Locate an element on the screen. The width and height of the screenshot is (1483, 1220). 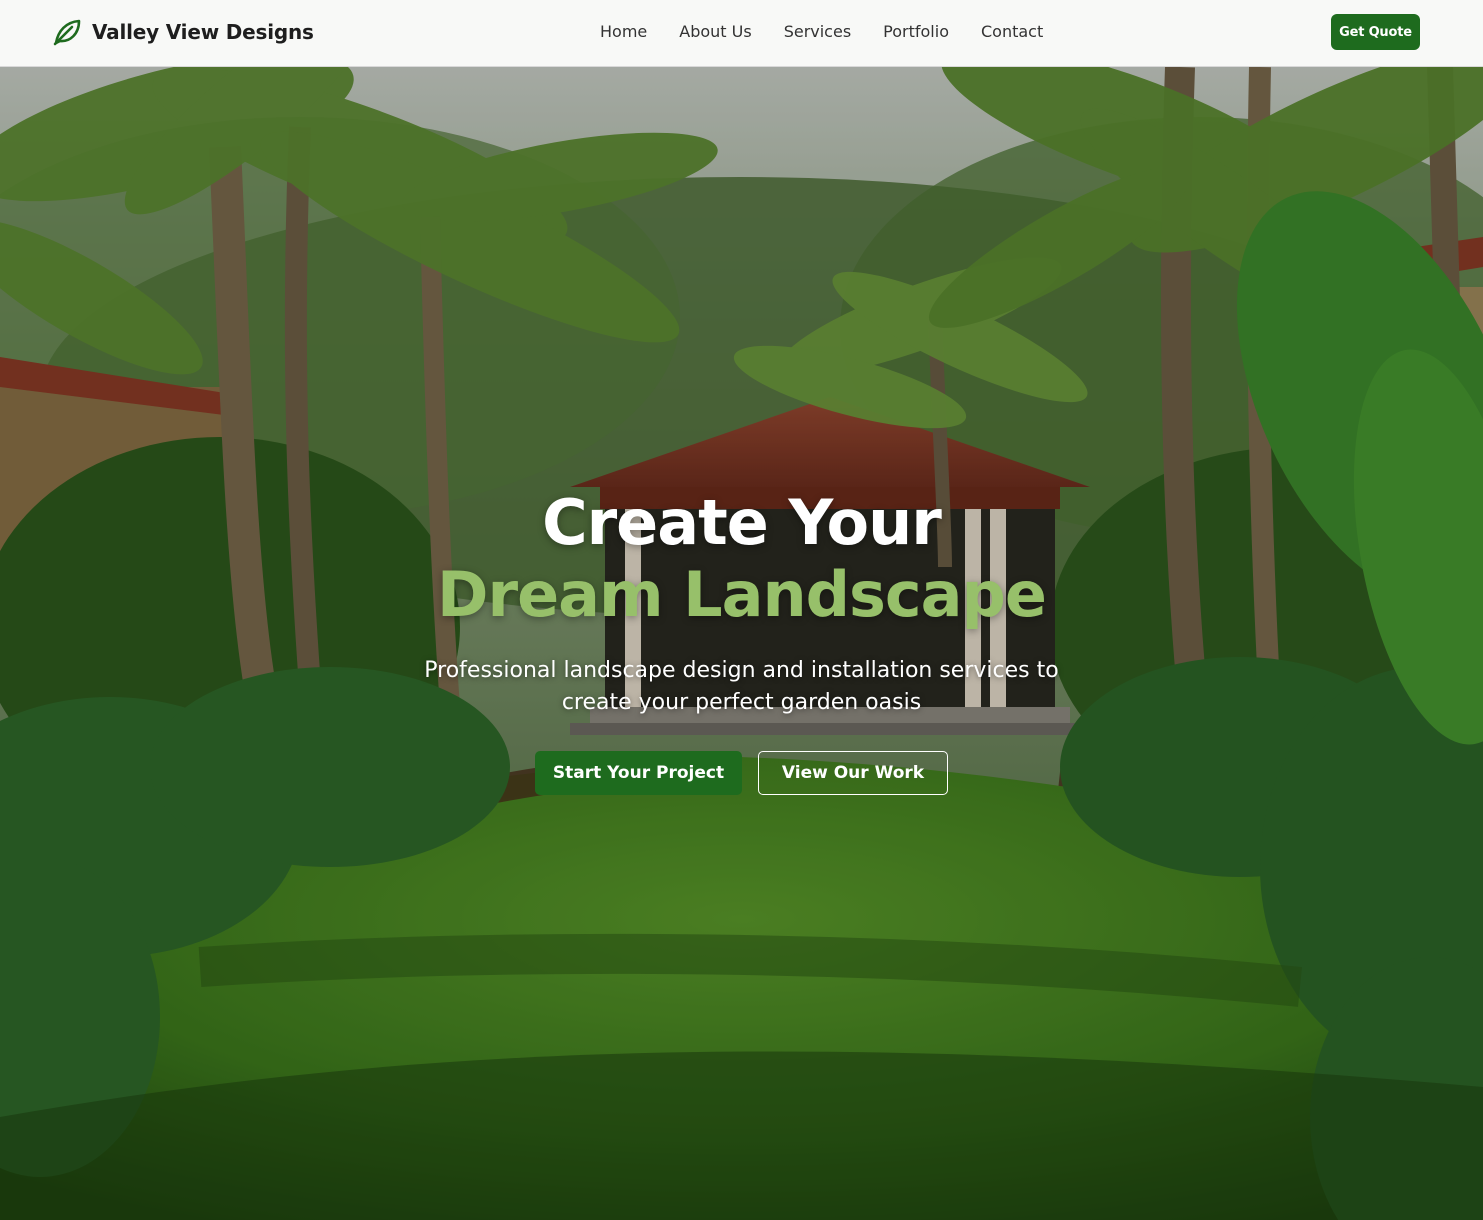
nav-services: Services is located at coordinates (817, 31).